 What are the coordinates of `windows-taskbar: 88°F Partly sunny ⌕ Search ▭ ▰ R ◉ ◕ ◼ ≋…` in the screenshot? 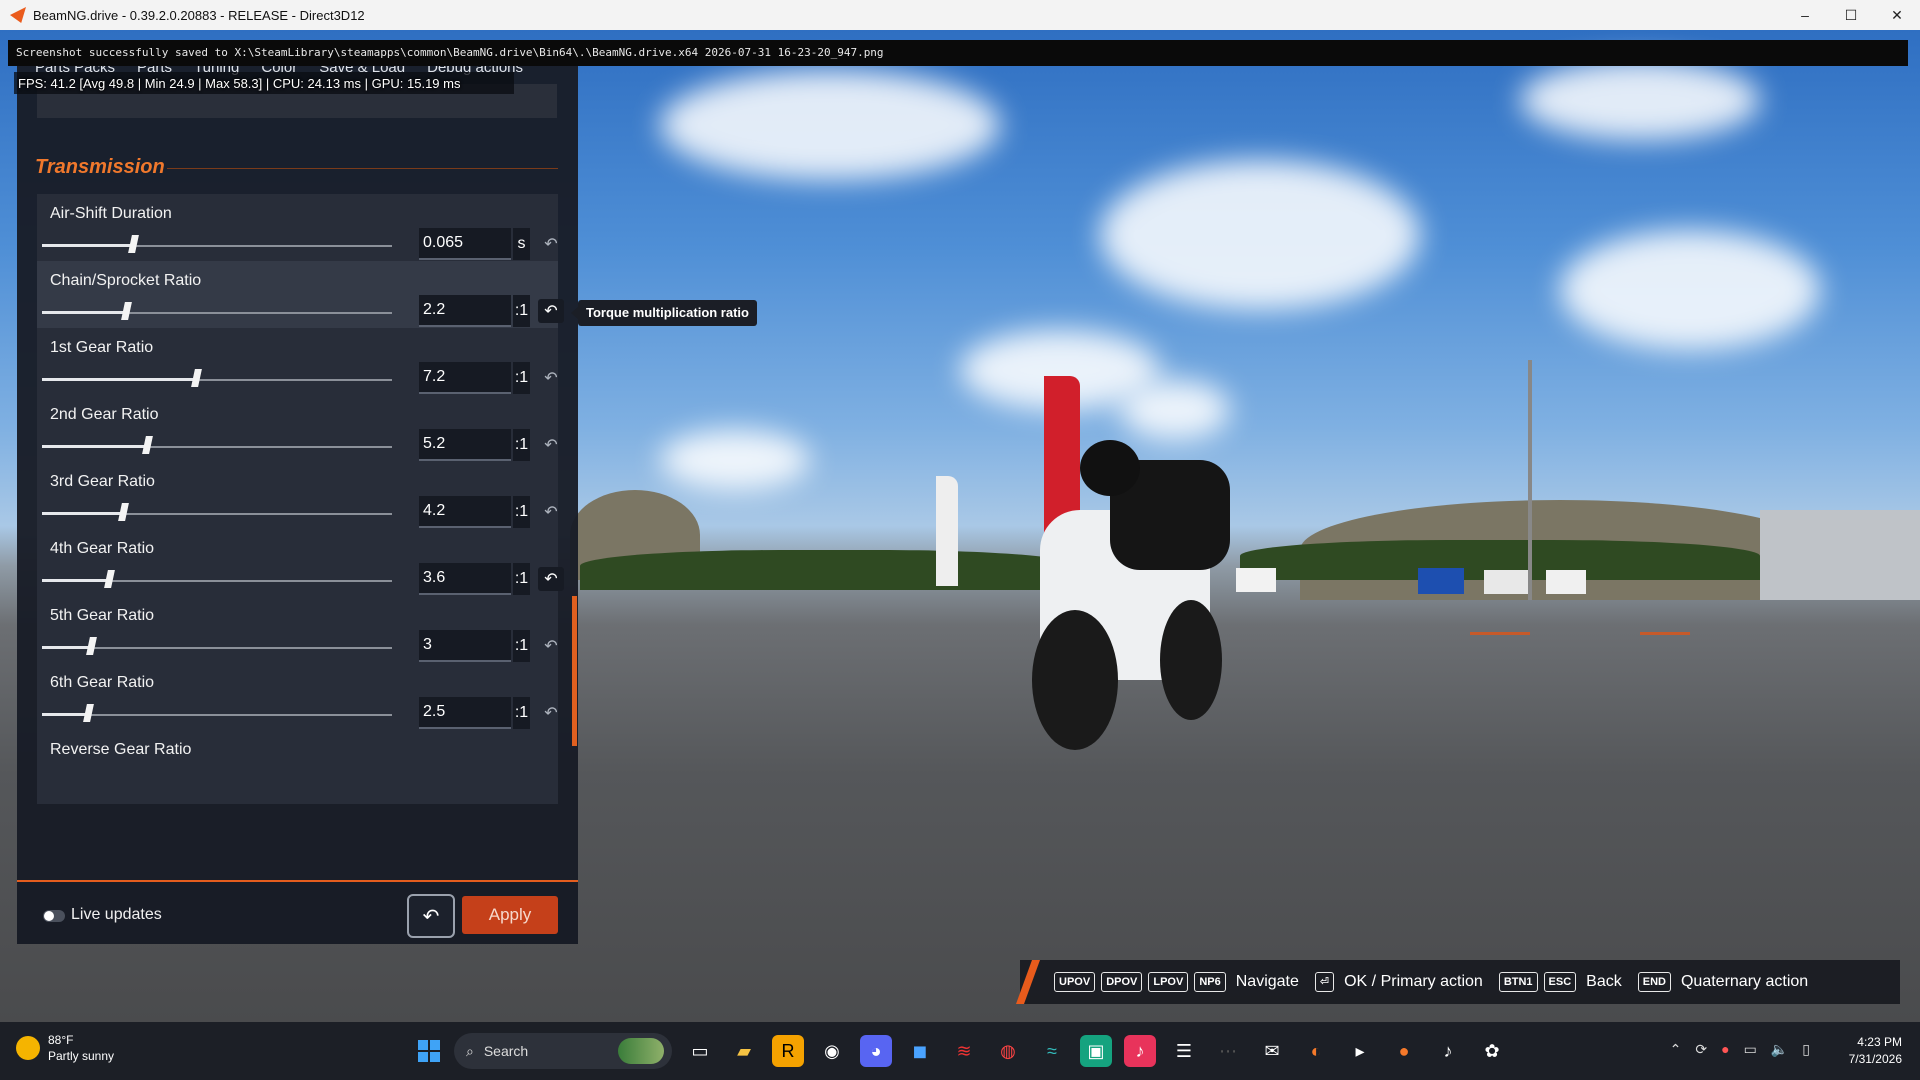 It's located at (960, 1051).